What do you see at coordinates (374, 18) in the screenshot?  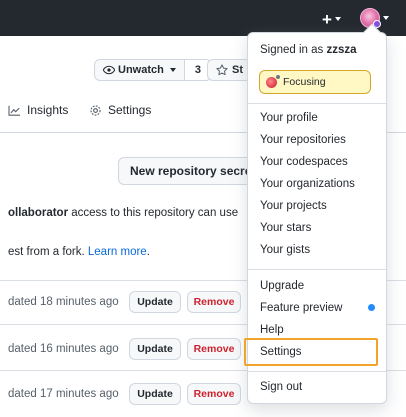 I see `user-menu-button` at bounding box center [374, 18].